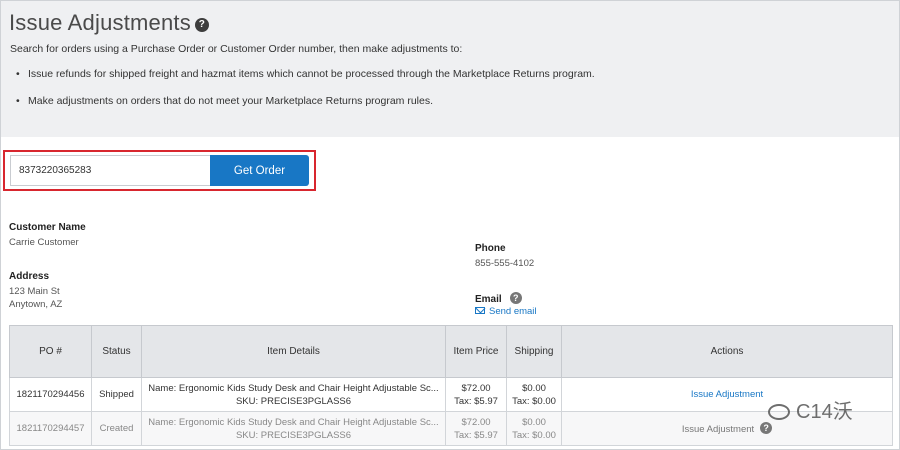  Describe the element at coordinates (810, 409) in the screenshot. I see `watermark: C14沃` at that location.